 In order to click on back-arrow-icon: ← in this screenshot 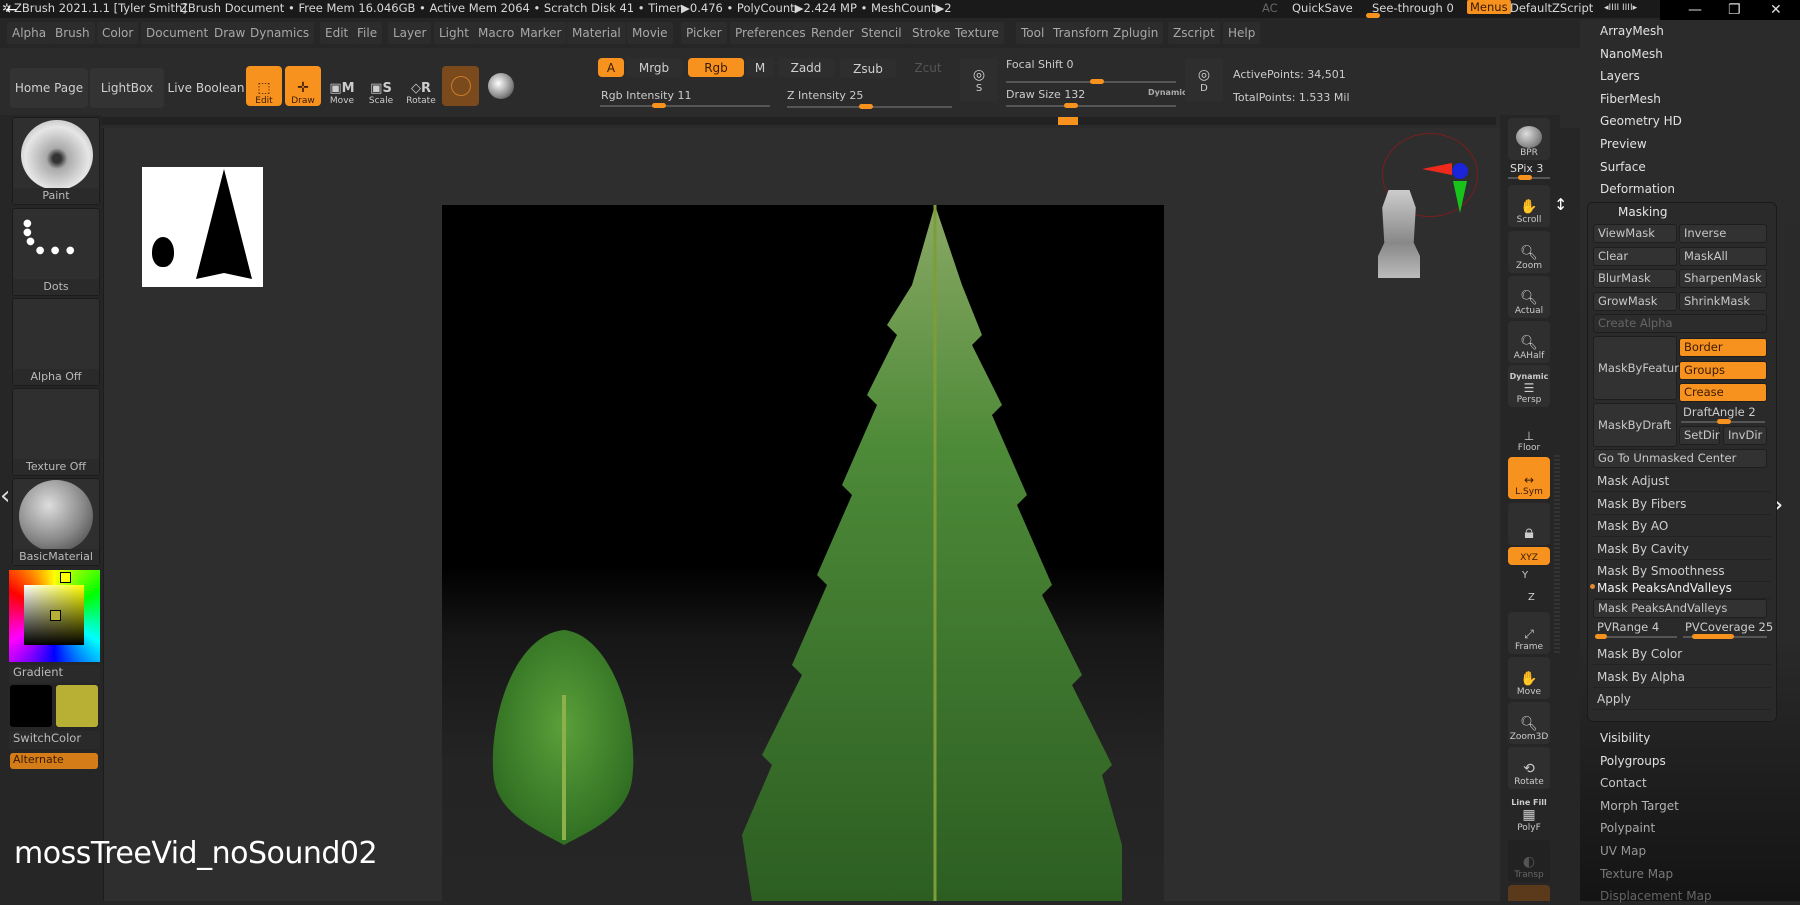, I will do `click(12, 10)`.